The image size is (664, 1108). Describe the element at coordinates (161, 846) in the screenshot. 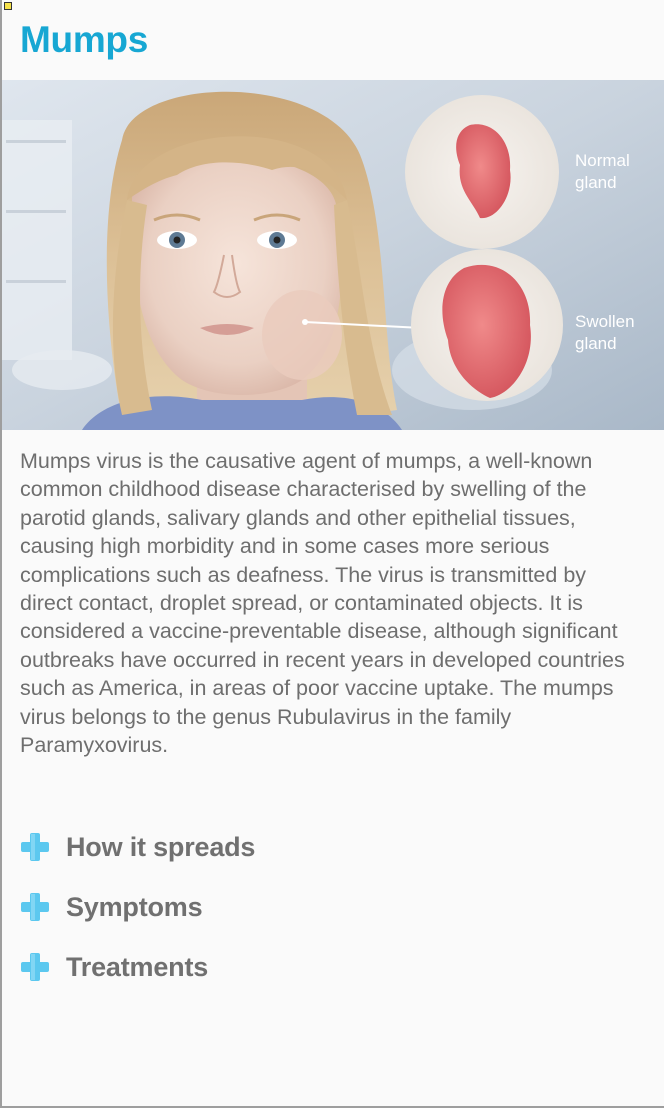

I see `section-label: How it spreads` at that location.